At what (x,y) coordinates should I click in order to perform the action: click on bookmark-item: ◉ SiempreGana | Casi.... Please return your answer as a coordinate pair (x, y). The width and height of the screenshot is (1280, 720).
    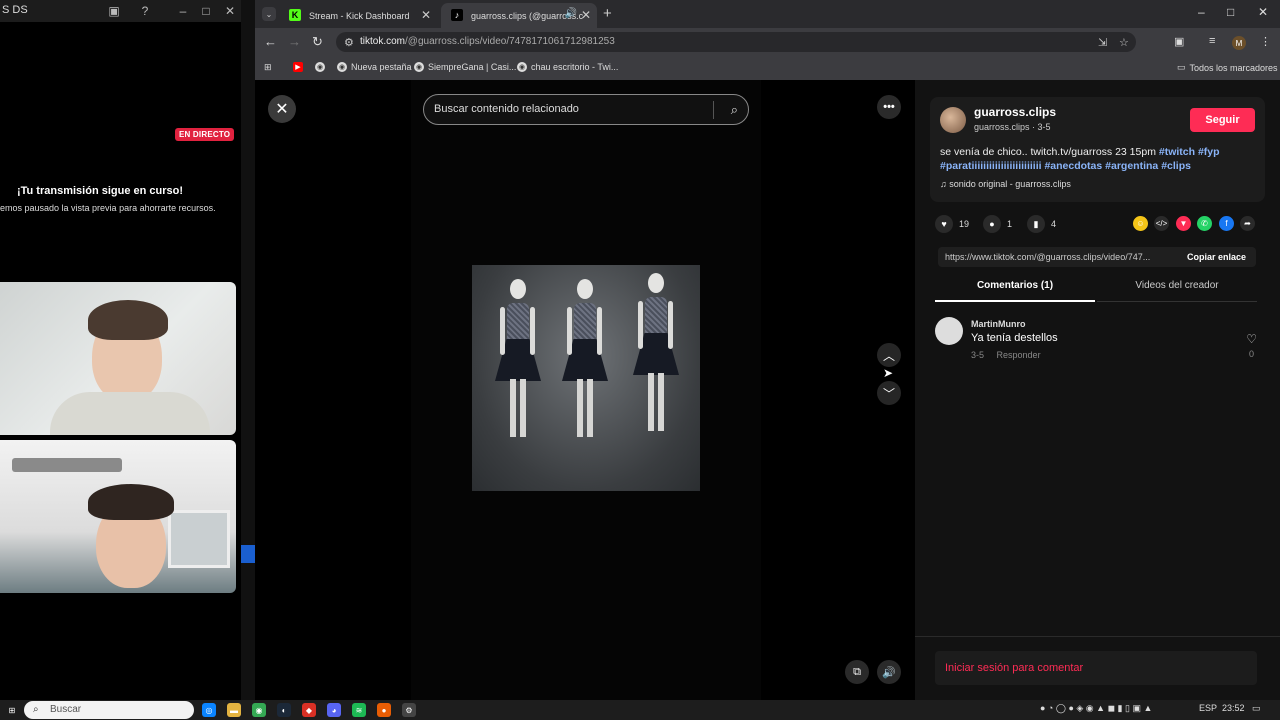
    Looking at the image, I should click on (465, 67).